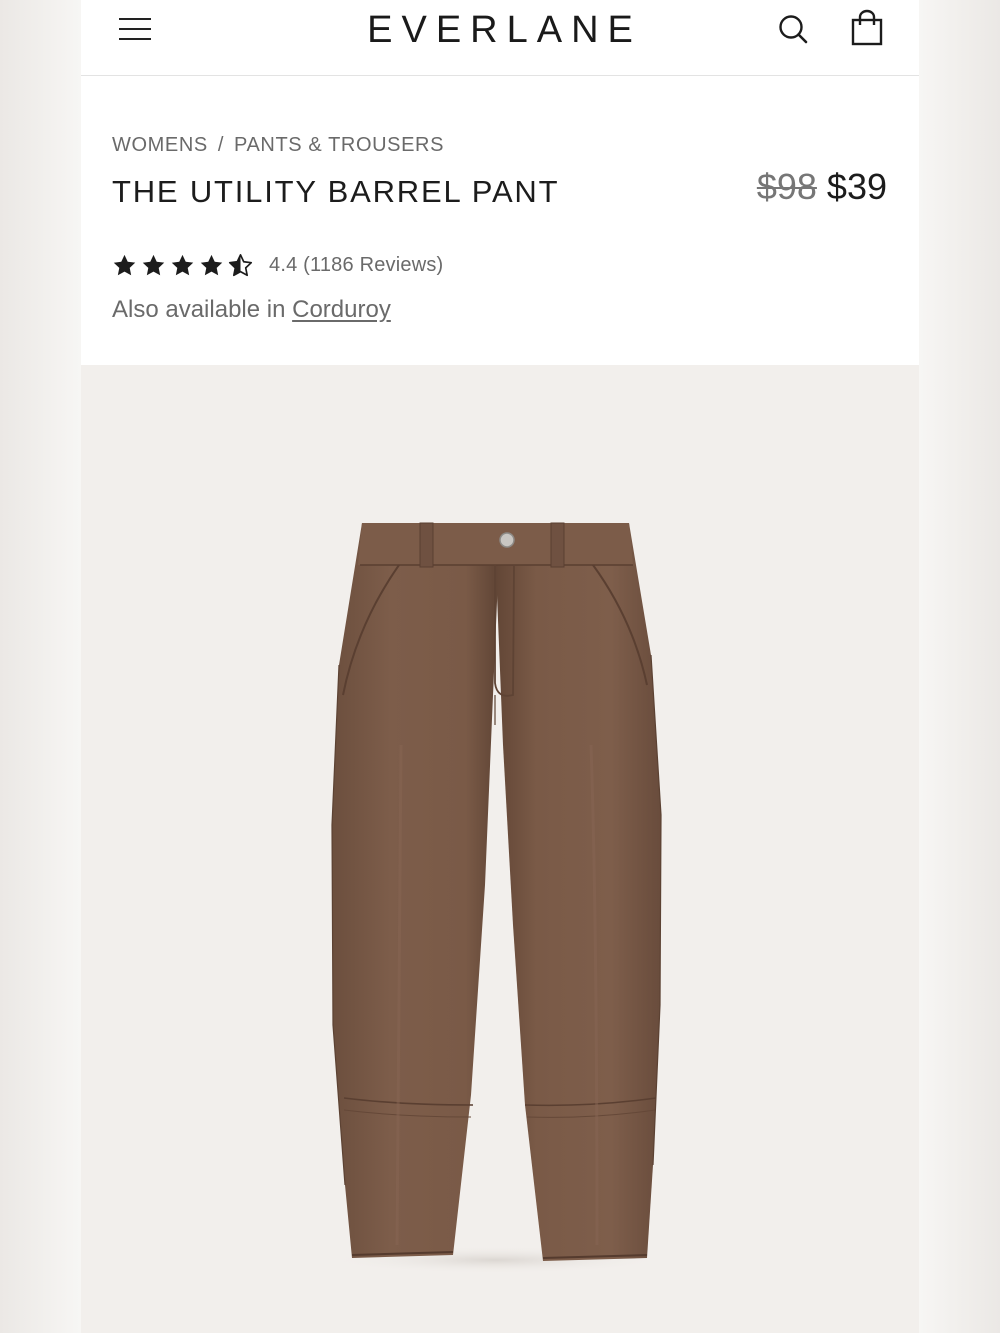 Image resolution: width=1000 pixels, height=1333 pixels. I want to click on breadcrumb-item-pants-trousers: PANTS & TROUSERS, so click(339, 145).